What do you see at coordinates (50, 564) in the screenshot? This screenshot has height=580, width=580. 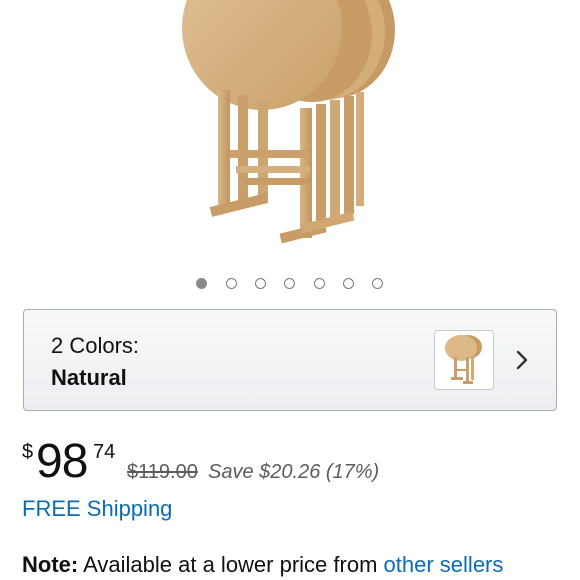 I see `note-label: Note:` at bounding box center [50, 564].